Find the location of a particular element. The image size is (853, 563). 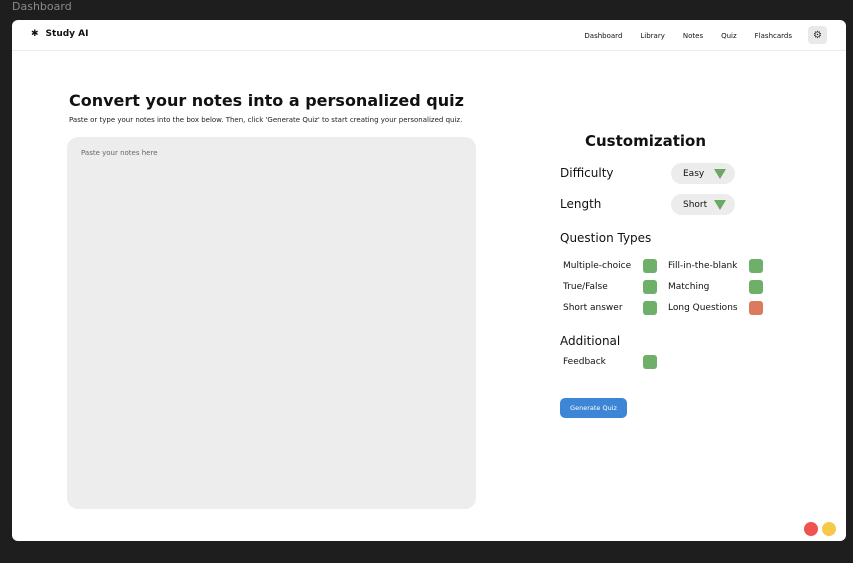

difficulty-select: Easy is located at coordinates (703, 173).